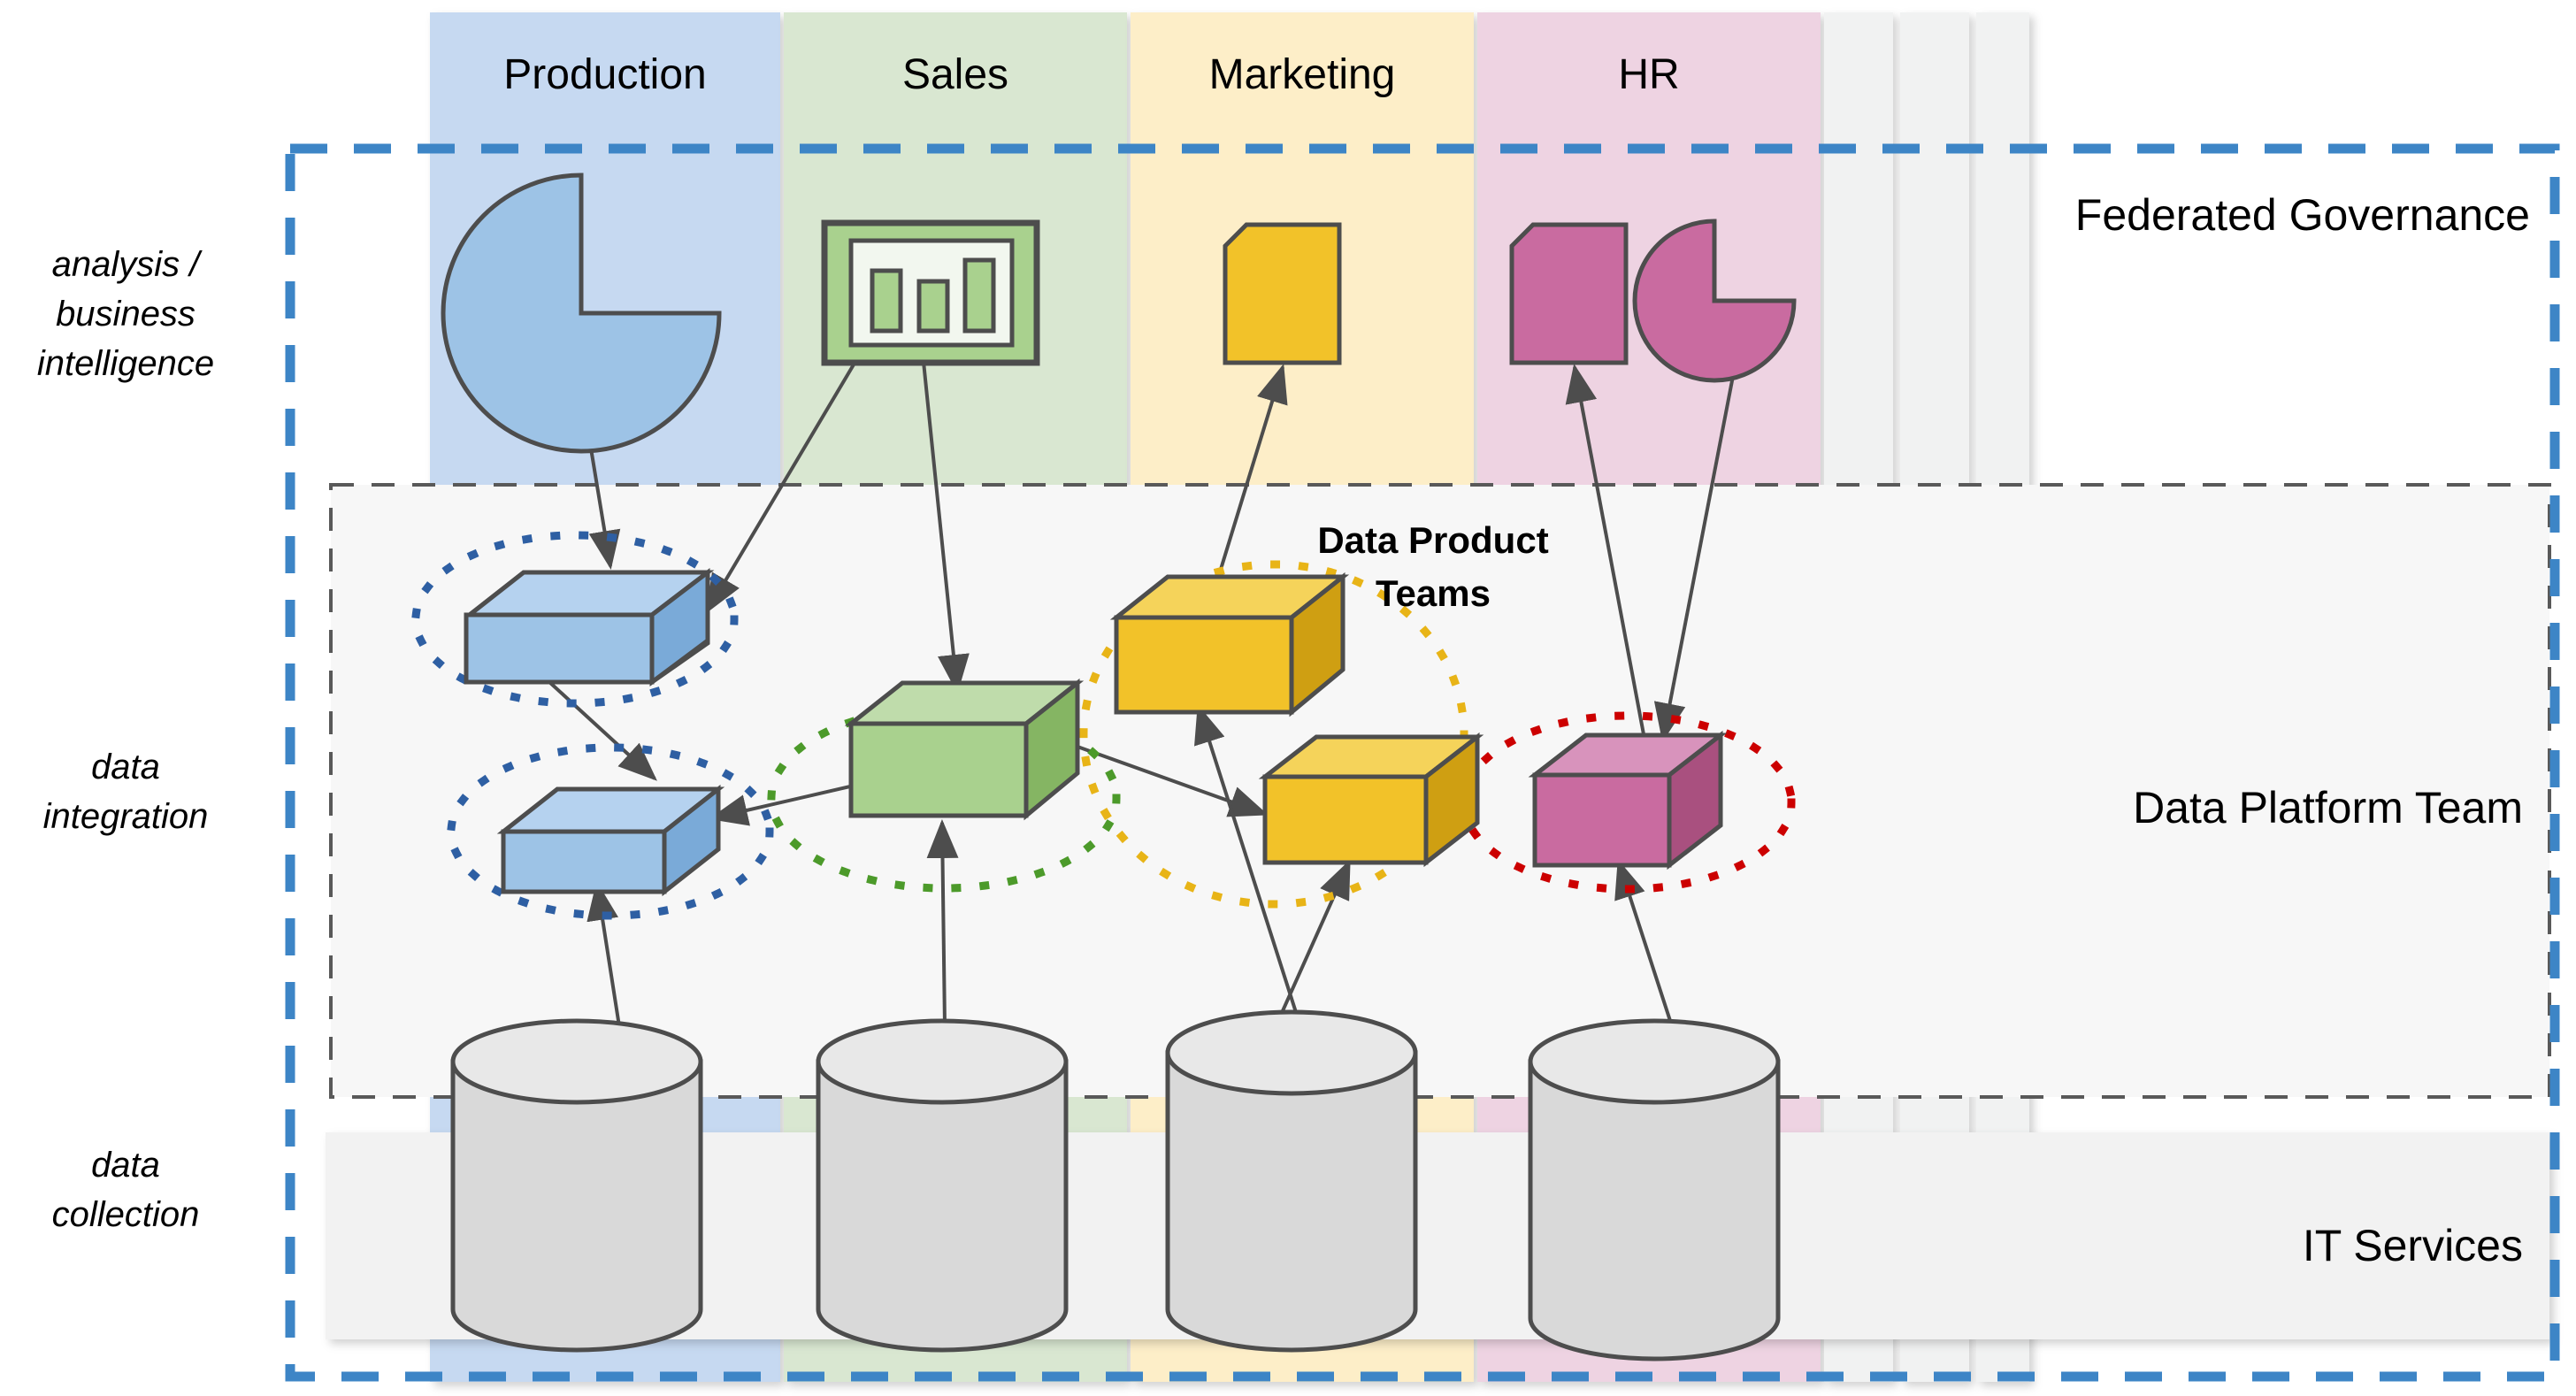 The width and height of the screenshot is (2576, 1396). Describe the element at coordinates (1432, 540) in the screenshot. I see `dpt-line-1: Data Product` at that location.